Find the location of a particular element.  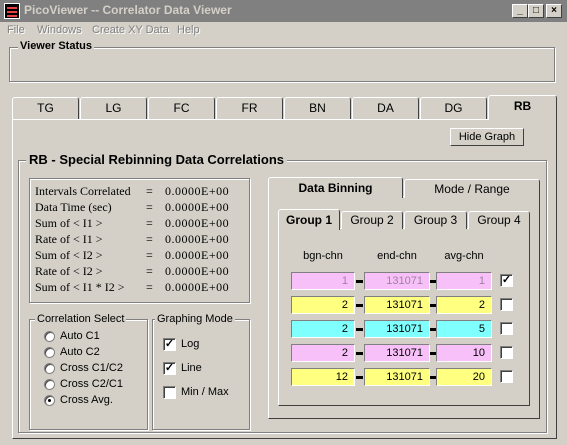

menu-file: File is located at coordinates (16, 30).